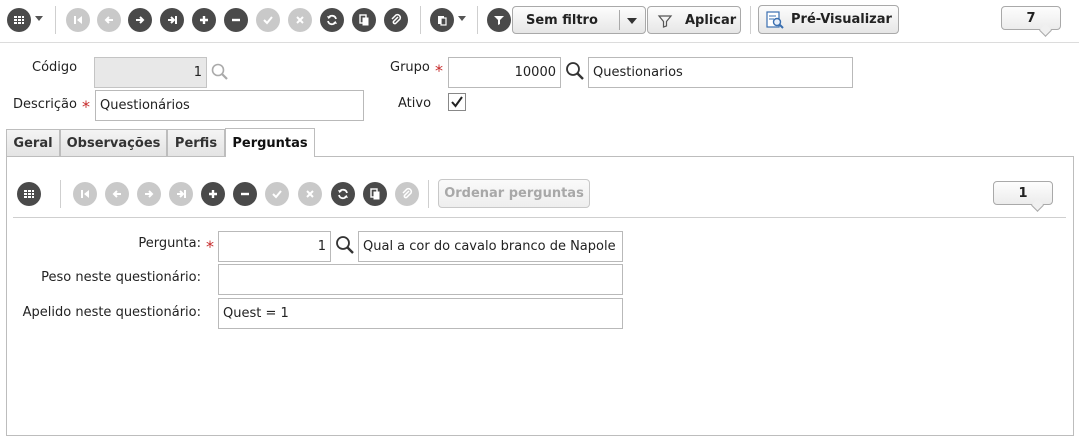  I want to click on order-questions-label: Ordenar perguntas, so click(514, 193).